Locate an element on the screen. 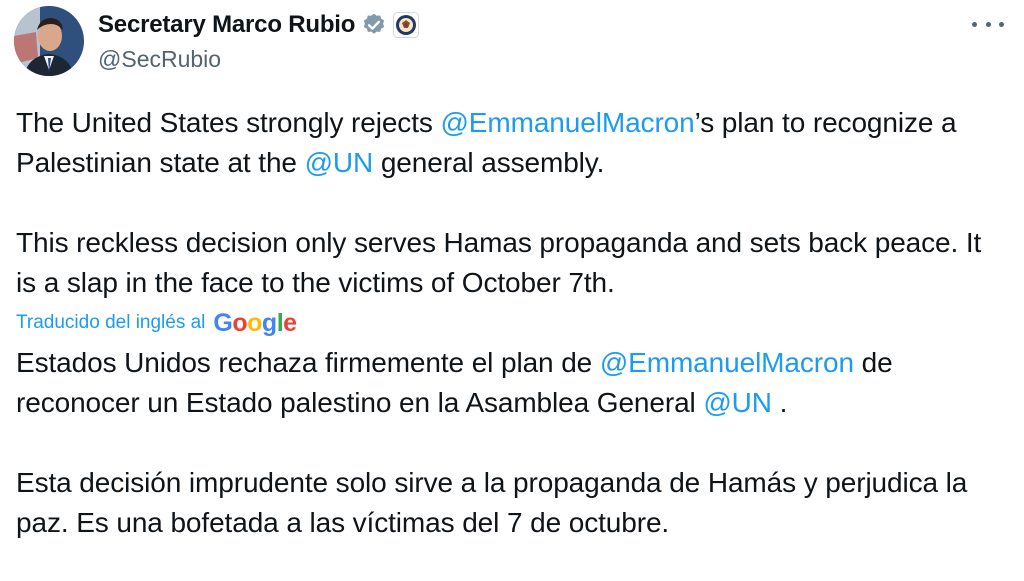 The image size is (1024, 581). text-segment: The United States strongly rejects is located at coordinates (228, 122).